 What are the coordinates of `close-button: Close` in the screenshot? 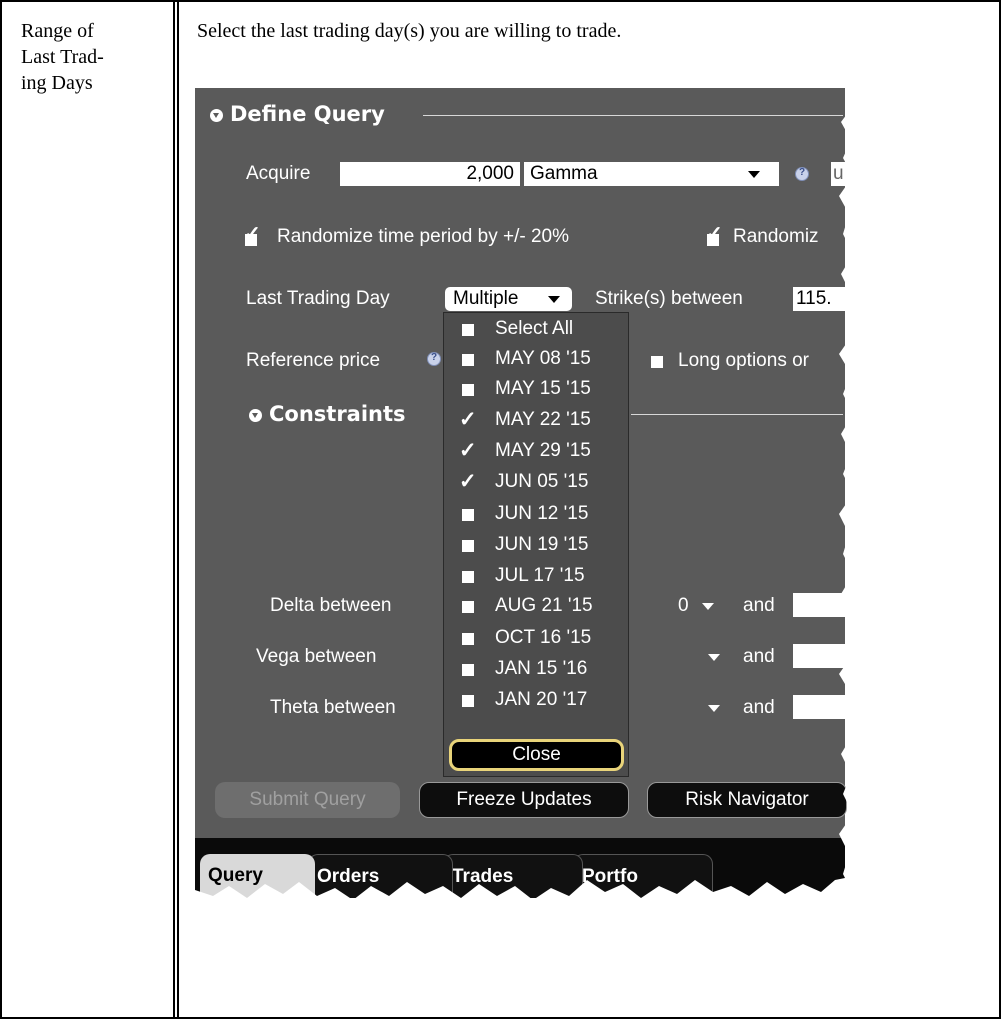 It's located at (536, 755).